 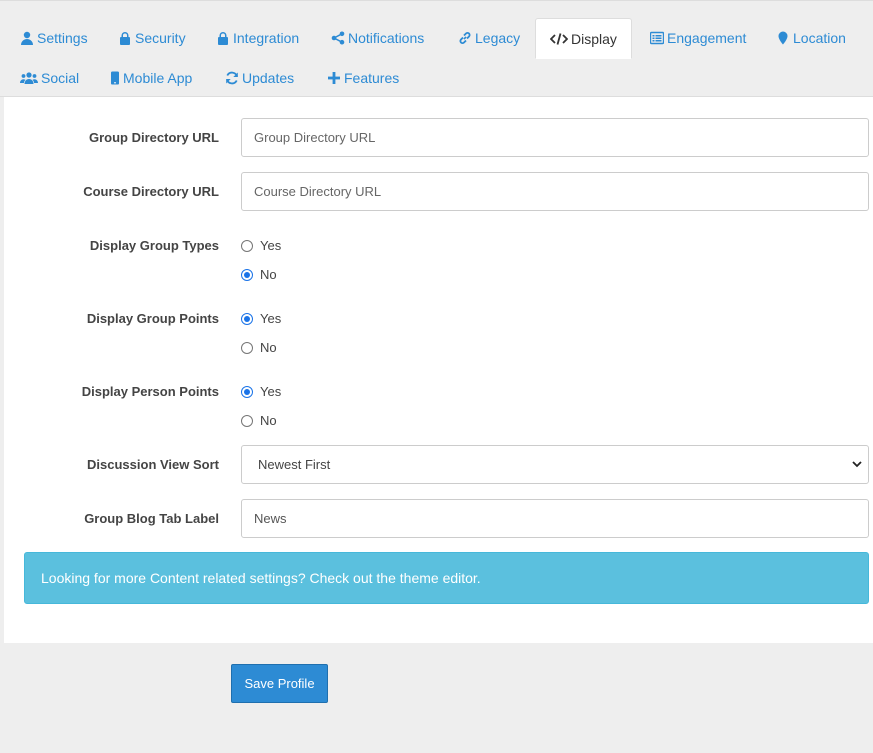 I want to click on display-group-types-no-radio: No, so click(x=259, y=274).